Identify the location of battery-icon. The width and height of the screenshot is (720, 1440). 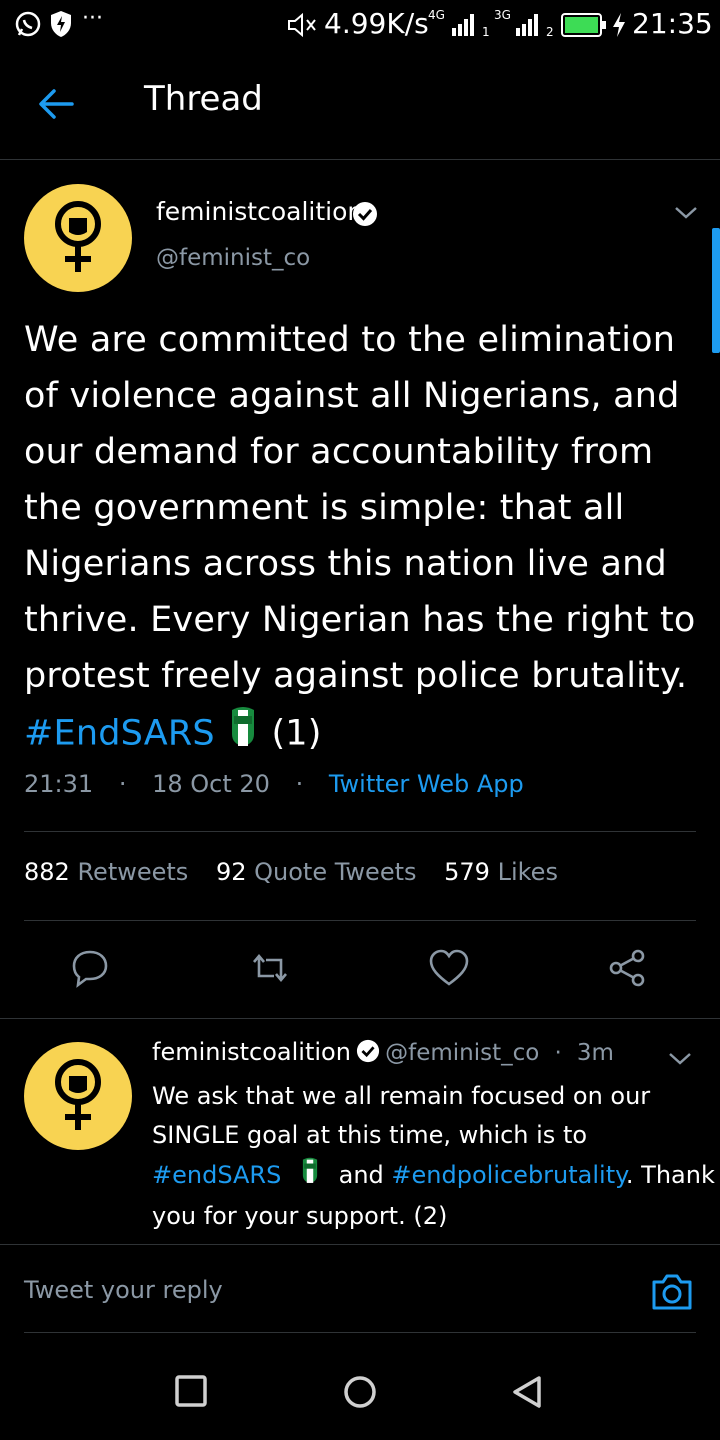
(584, 27).